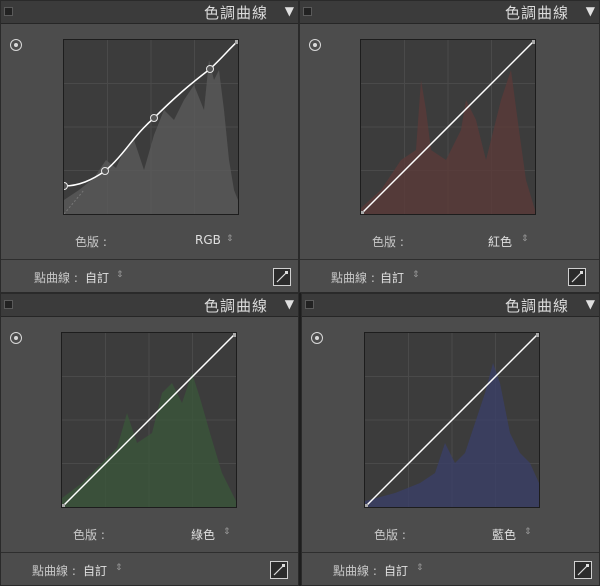 Image resolution: width=600 pixels, height=586 pixels. I want to click on channel-select-value: 紅色, so click(500, 241).